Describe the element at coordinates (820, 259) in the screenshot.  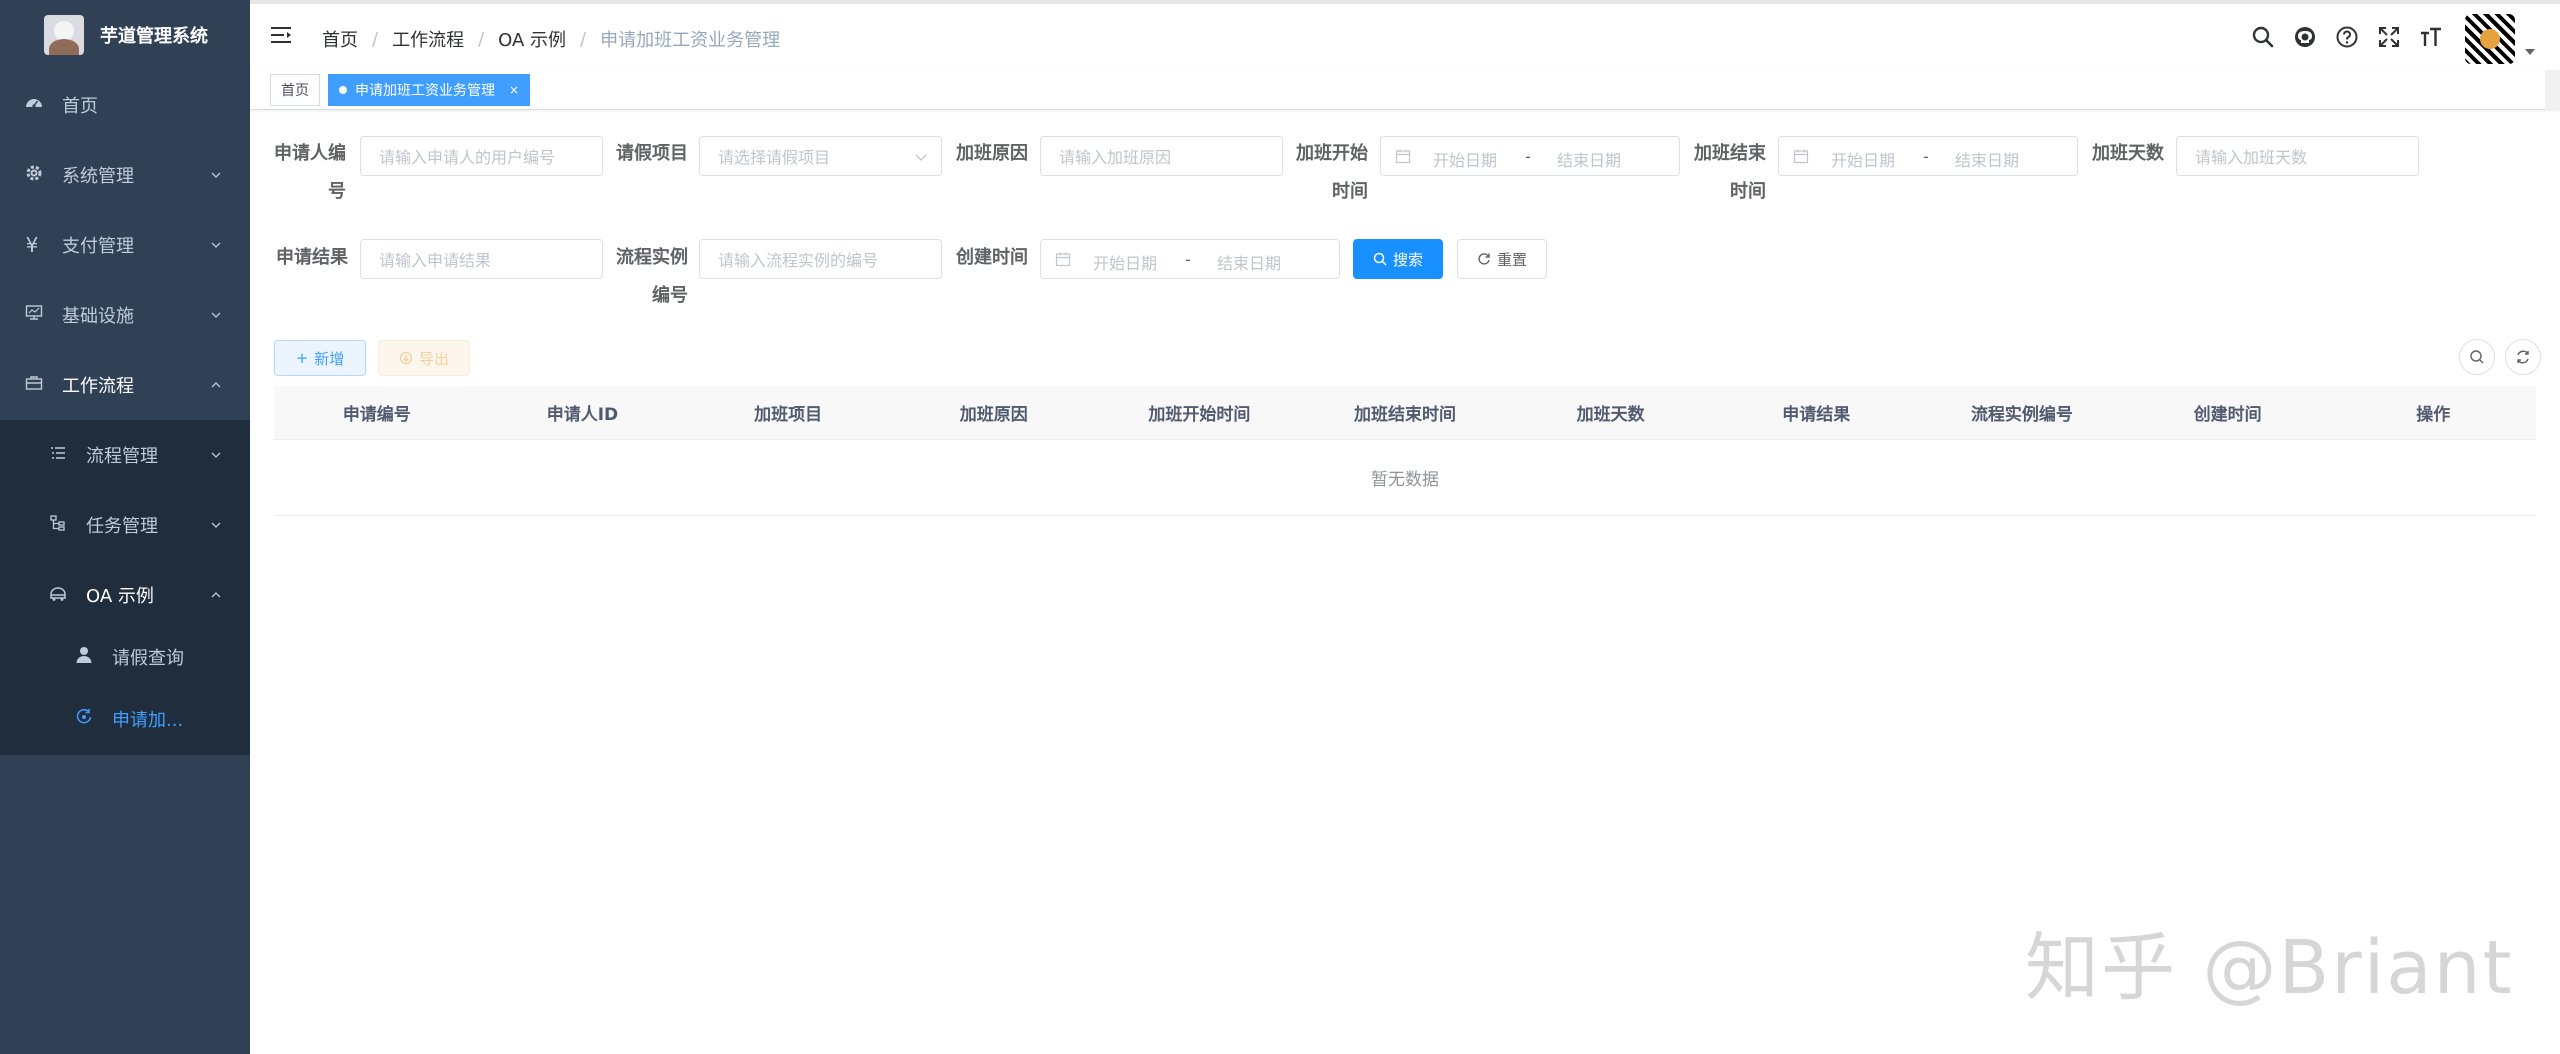
I see `process-input: 请输入流程实例的编号` at that location.